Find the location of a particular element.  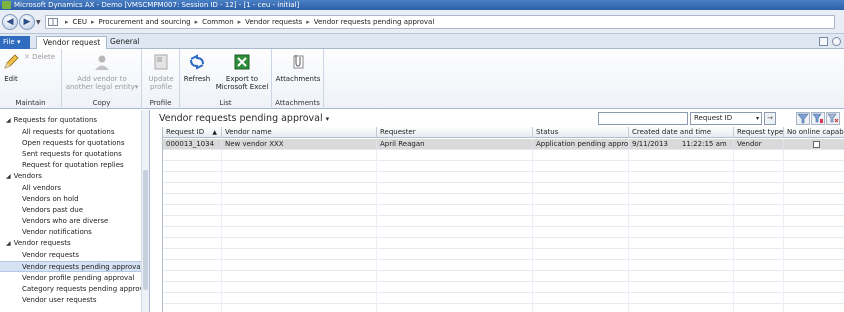

nav-item-vendor-user-requests: Vendor user requests is located at coordinates (70, 300).